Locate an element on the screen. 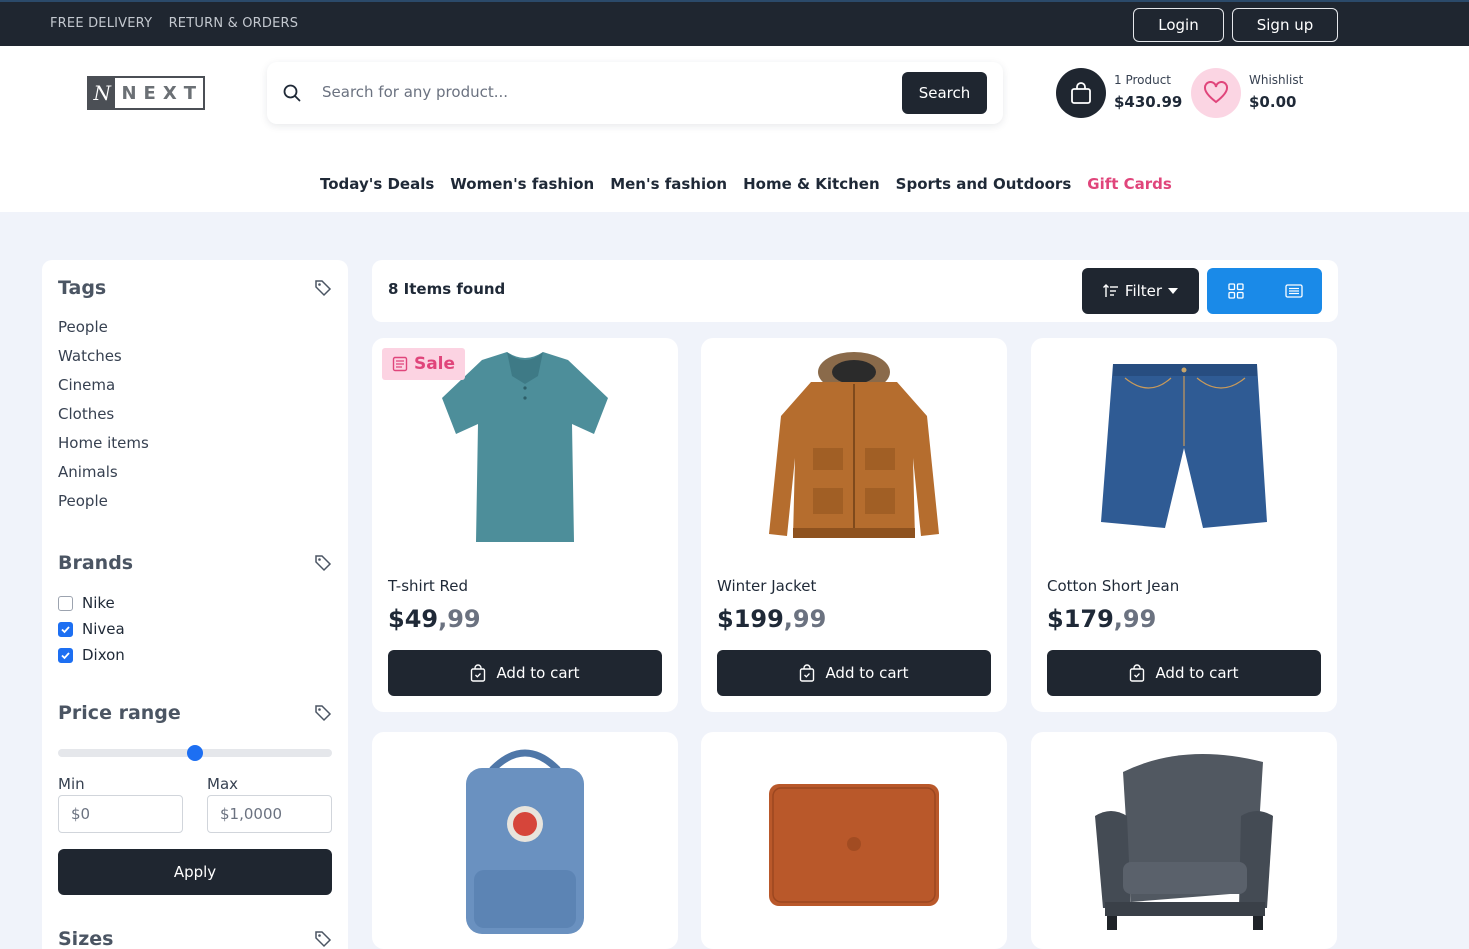 The image size is (1469, 949). jacket-image is located at coordinates (854, 445).